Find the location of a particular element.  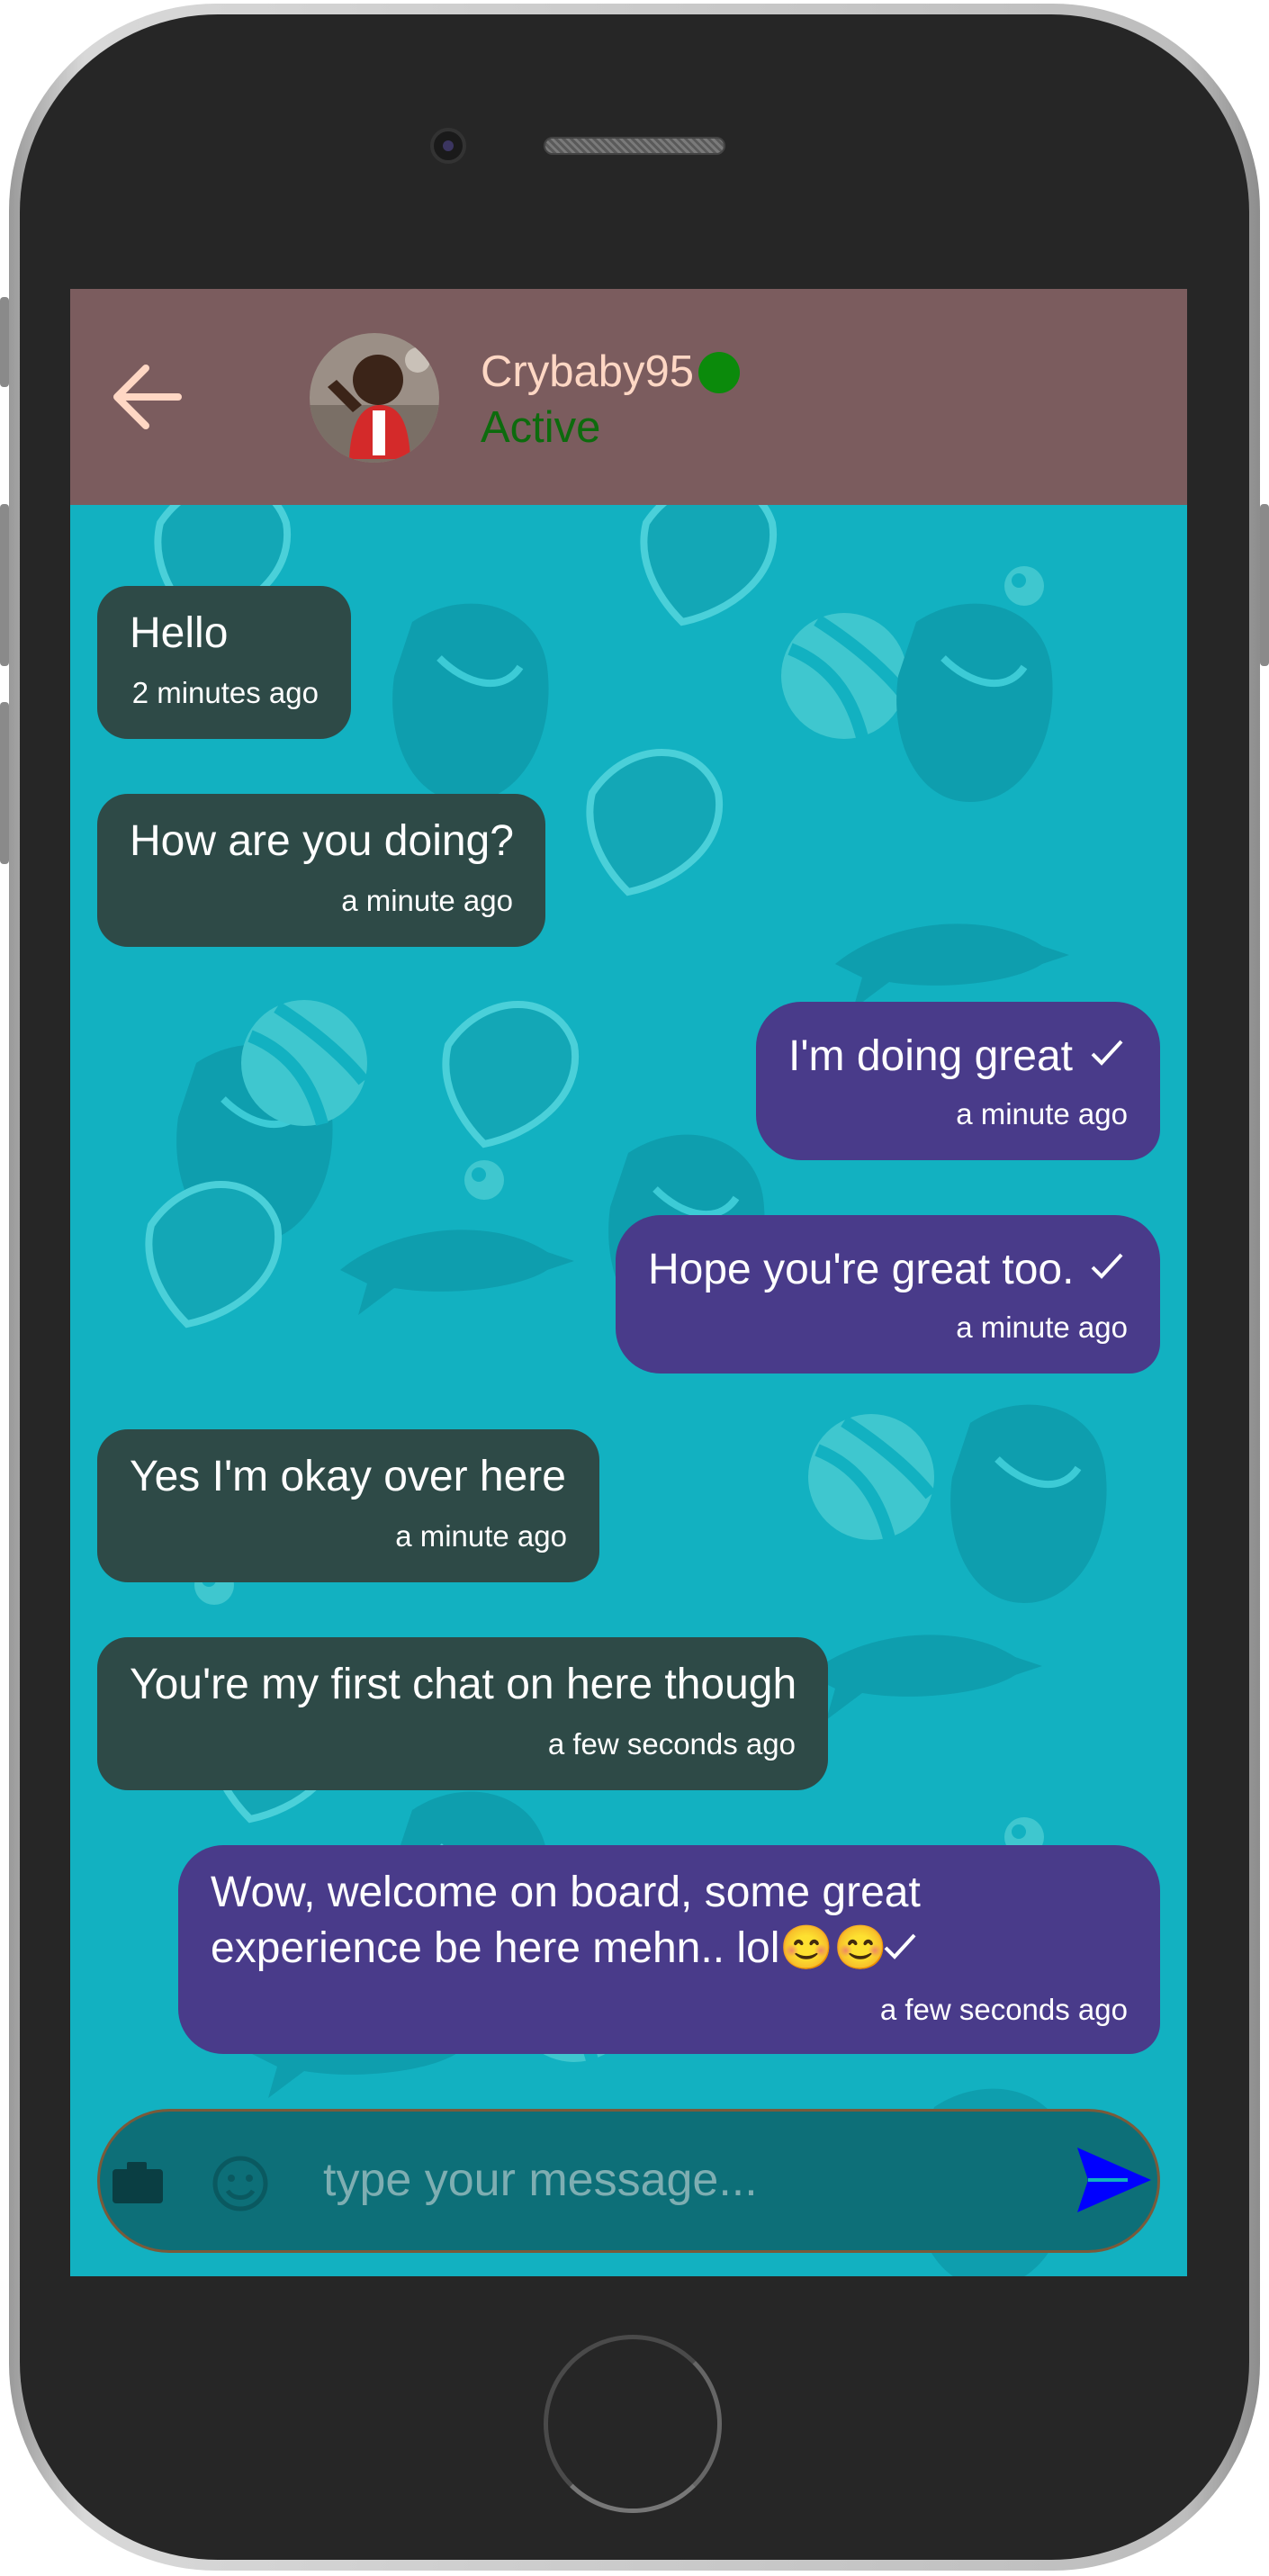

mute-switch is located at coordinates (4, 342).